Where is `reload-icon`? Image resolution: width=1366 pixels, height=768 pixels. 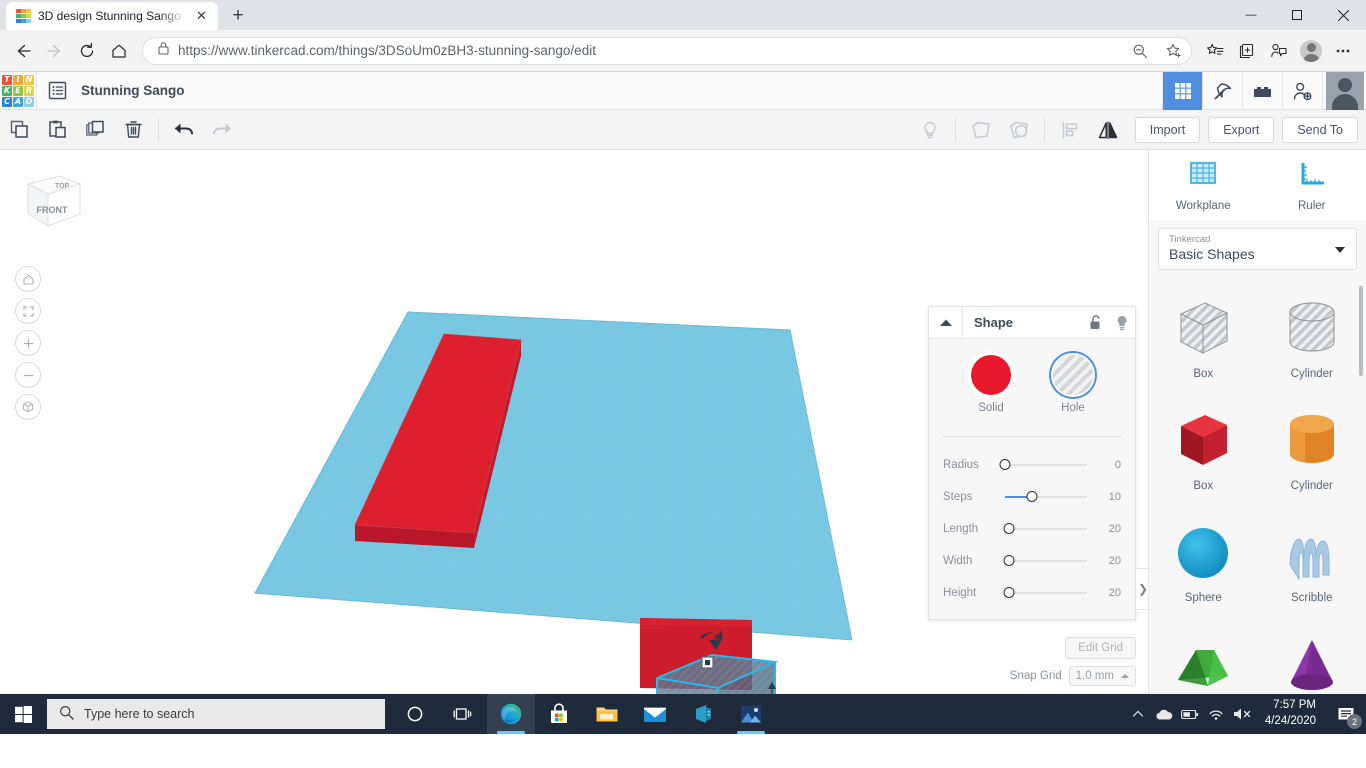 reload-icon is located at coordinates (87, 51).